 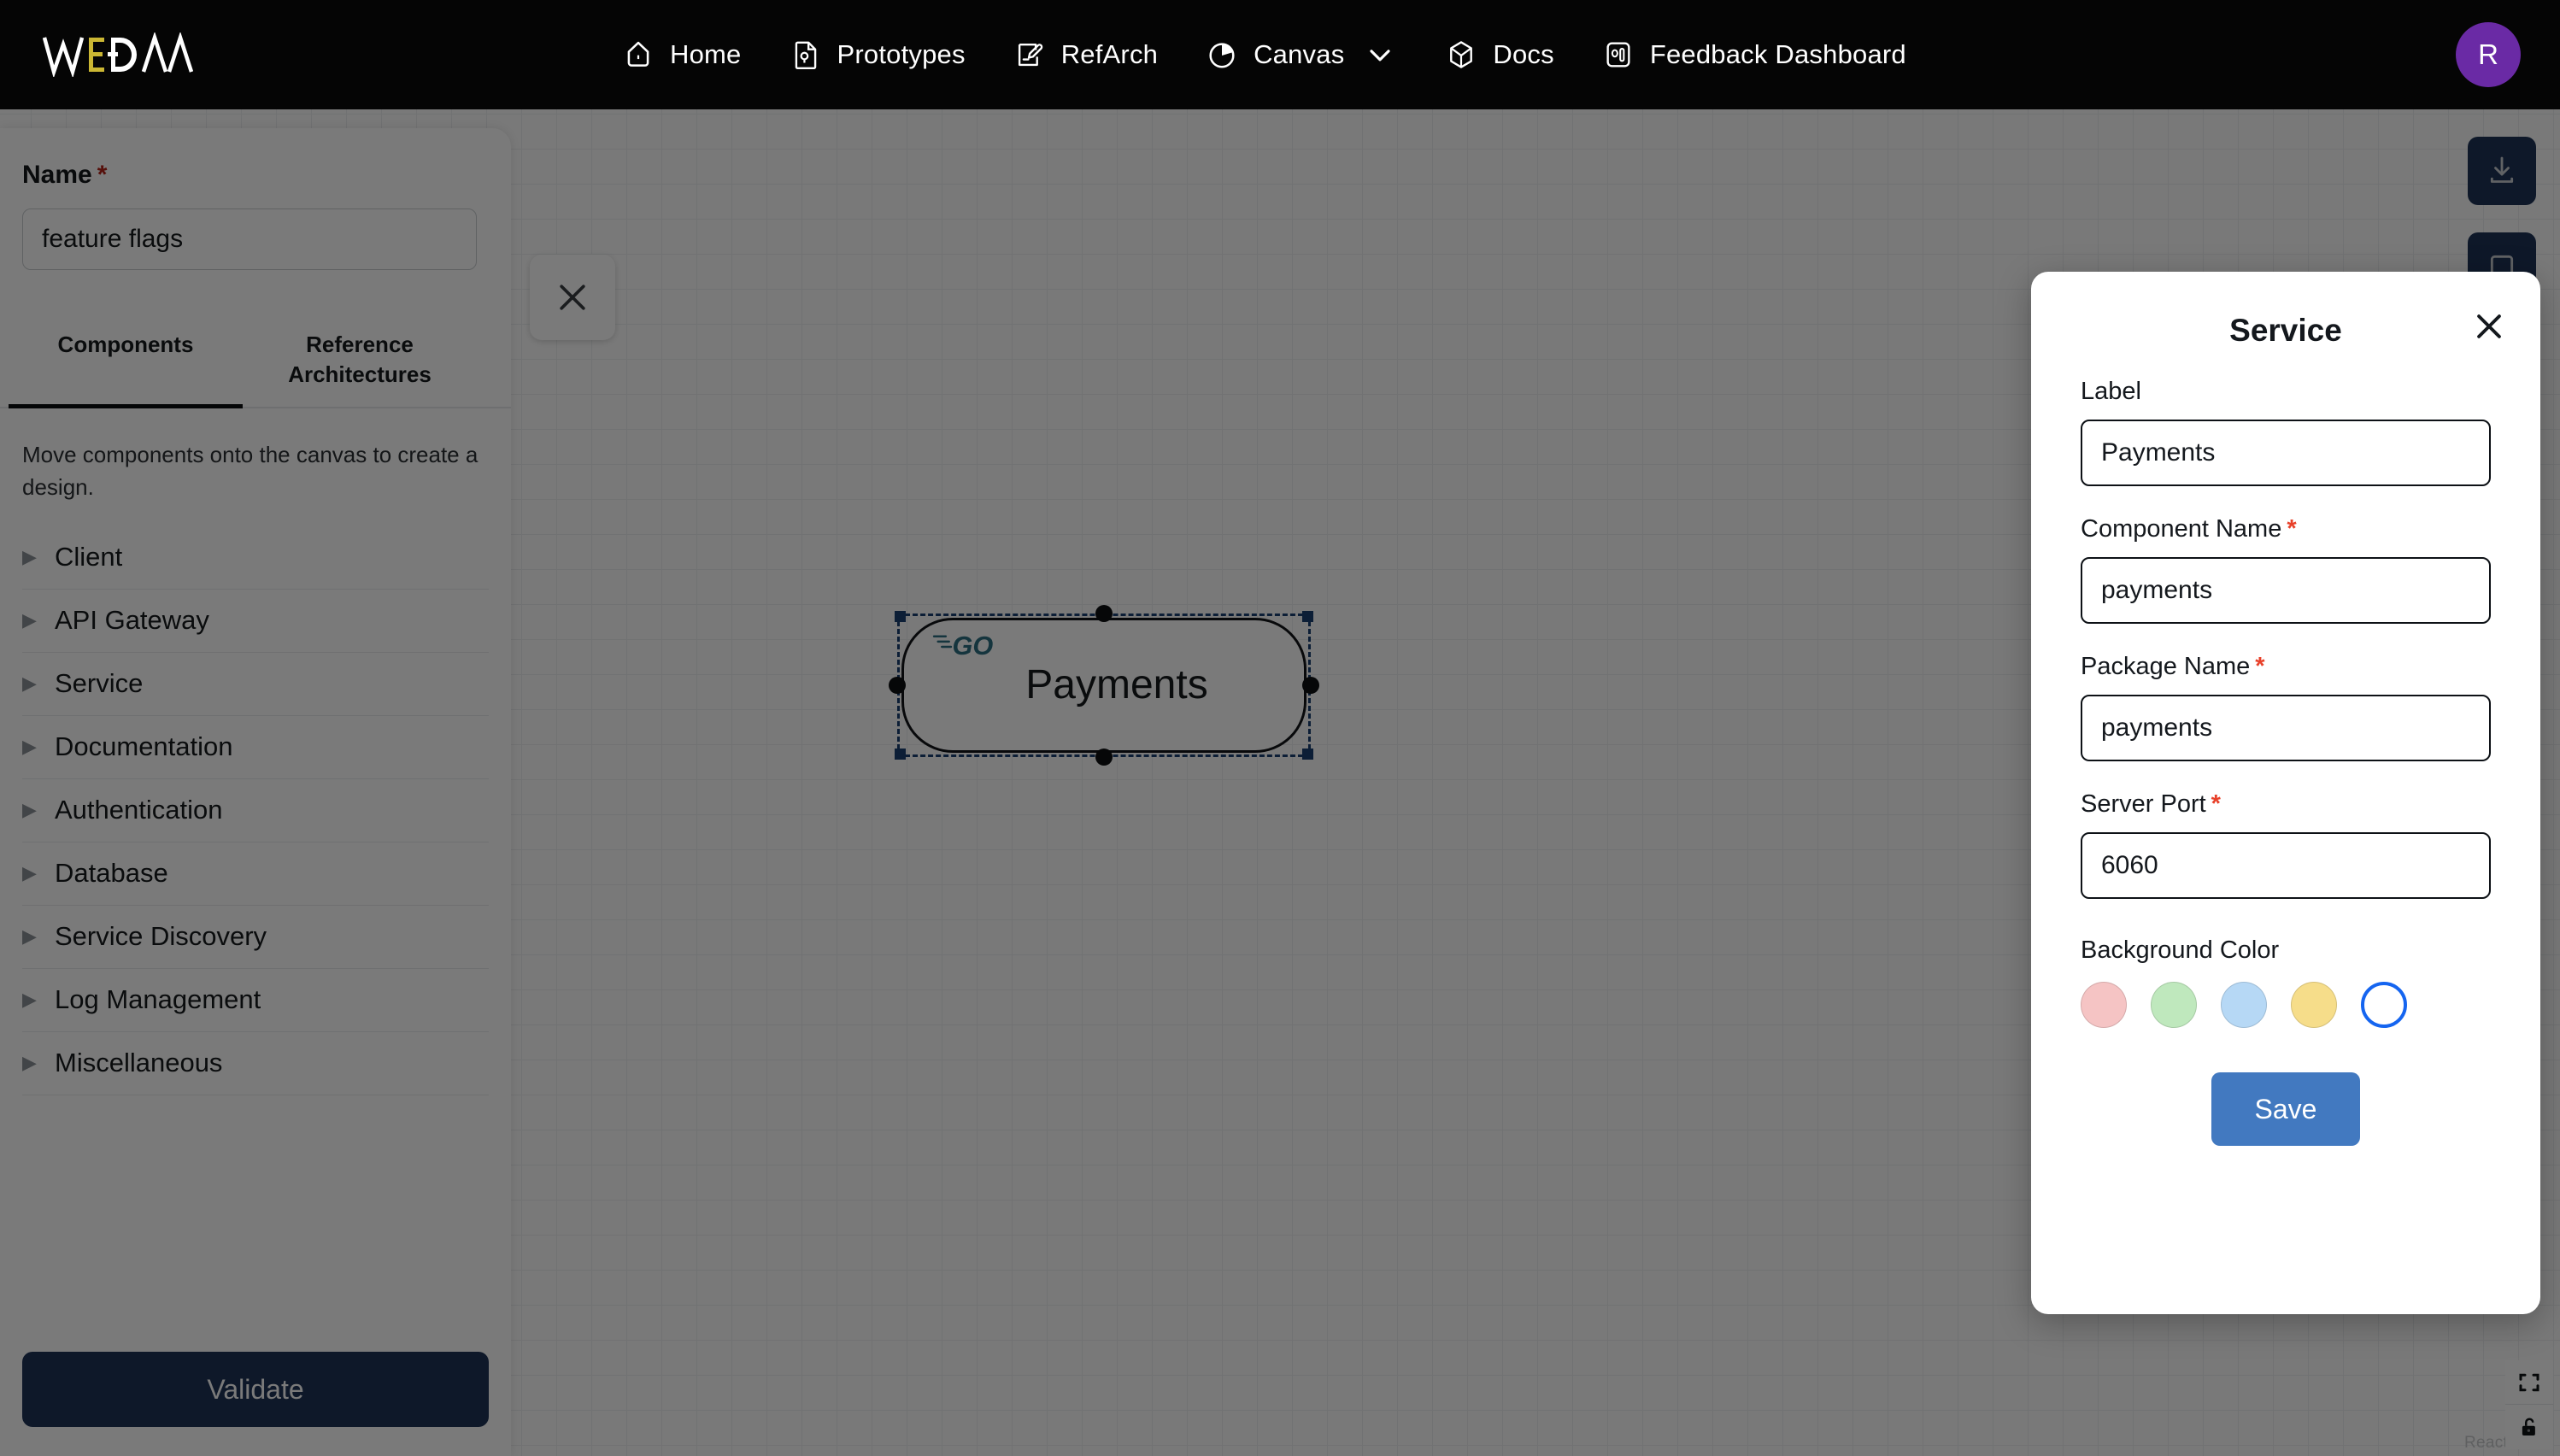 I want to click on field-label-text: Package Name, so click(x=2166, y=667).